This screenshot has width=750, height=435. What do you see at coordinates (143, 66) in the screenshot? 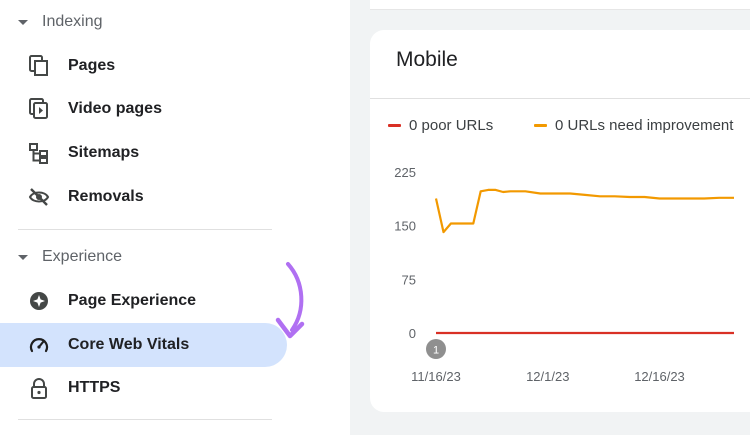
I see `sidebar-item-pages: Pages` at bounding box center [143, 66].